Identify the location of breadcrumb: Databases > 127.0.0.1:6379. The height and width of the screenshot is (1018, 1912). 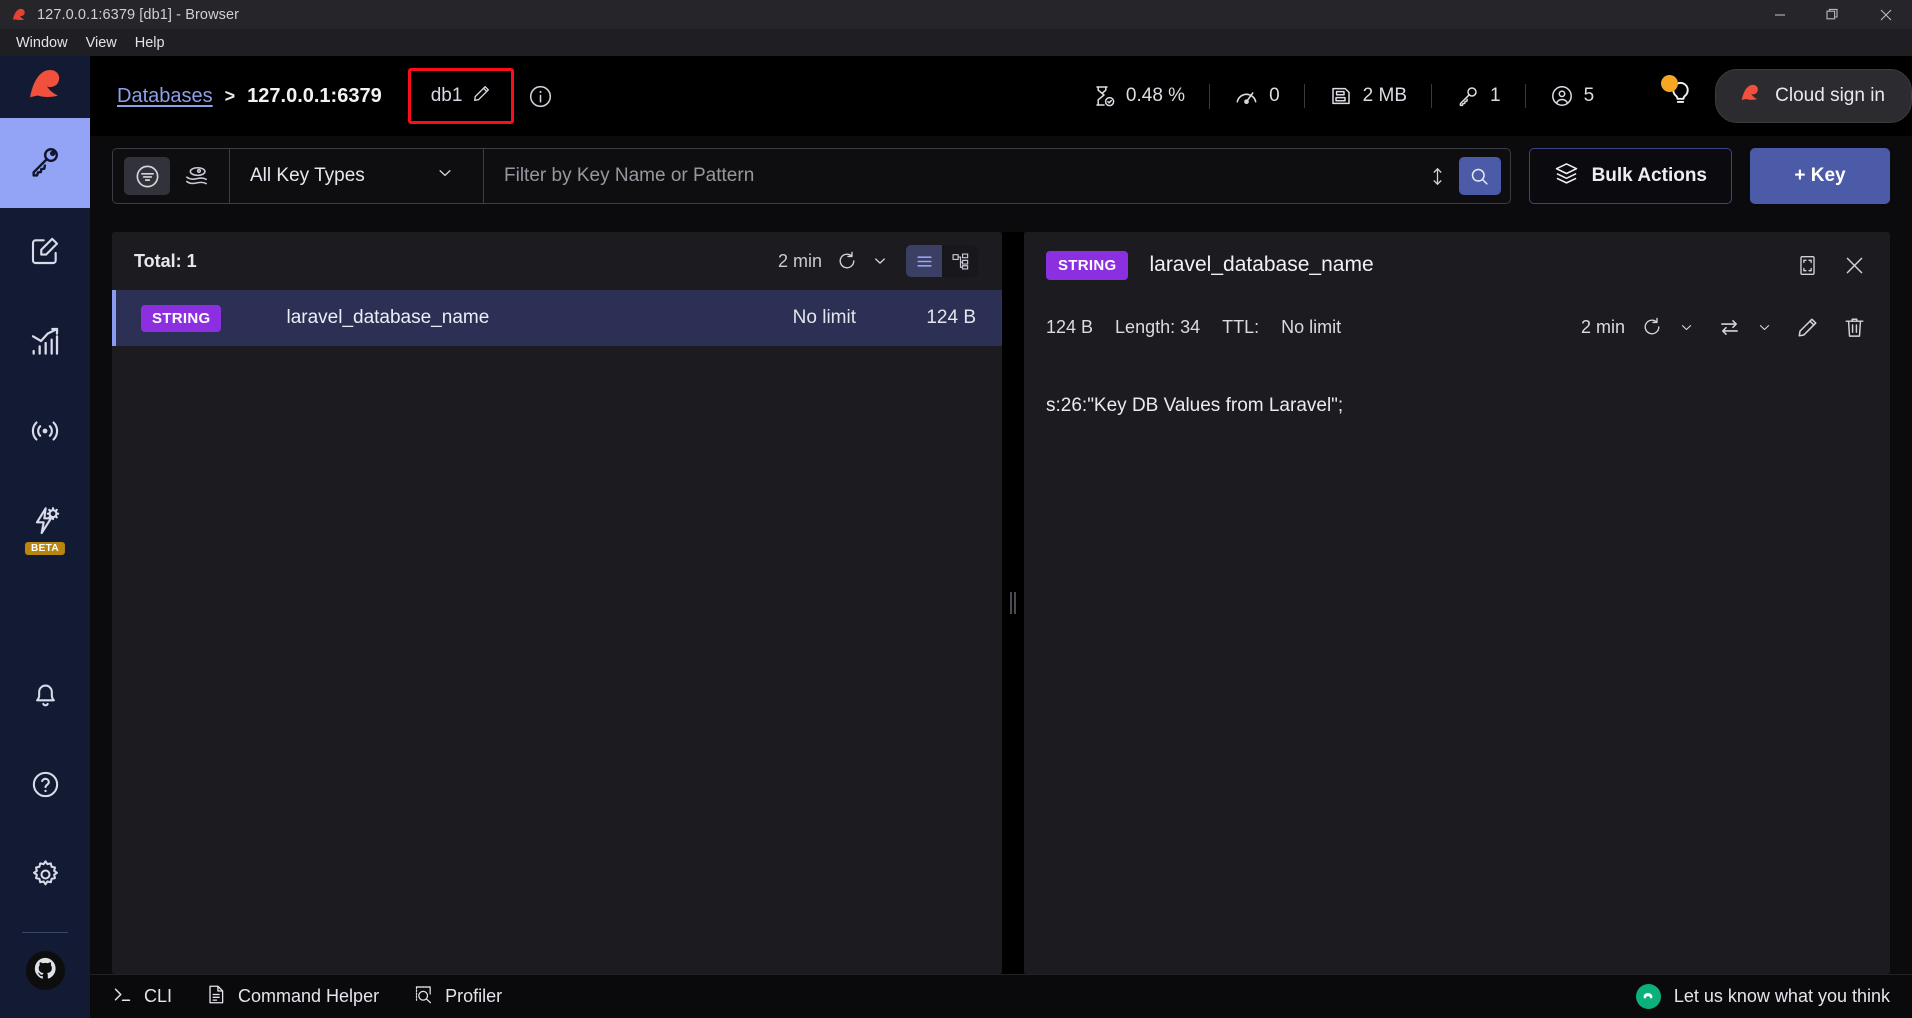
(249, 96).